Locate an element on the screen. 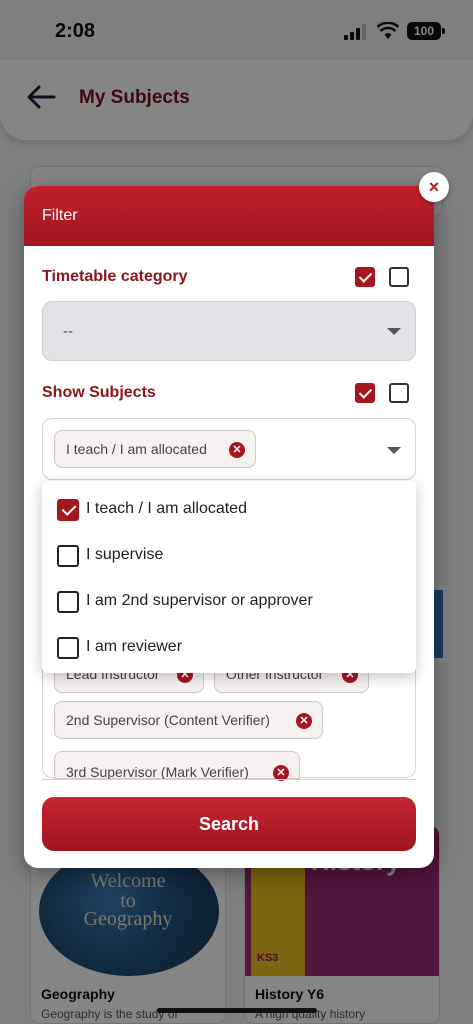 Image resolution: width=473 pixels, height=1024 pixels. option-label: I am reviewer is located at coordinates (134, 646).